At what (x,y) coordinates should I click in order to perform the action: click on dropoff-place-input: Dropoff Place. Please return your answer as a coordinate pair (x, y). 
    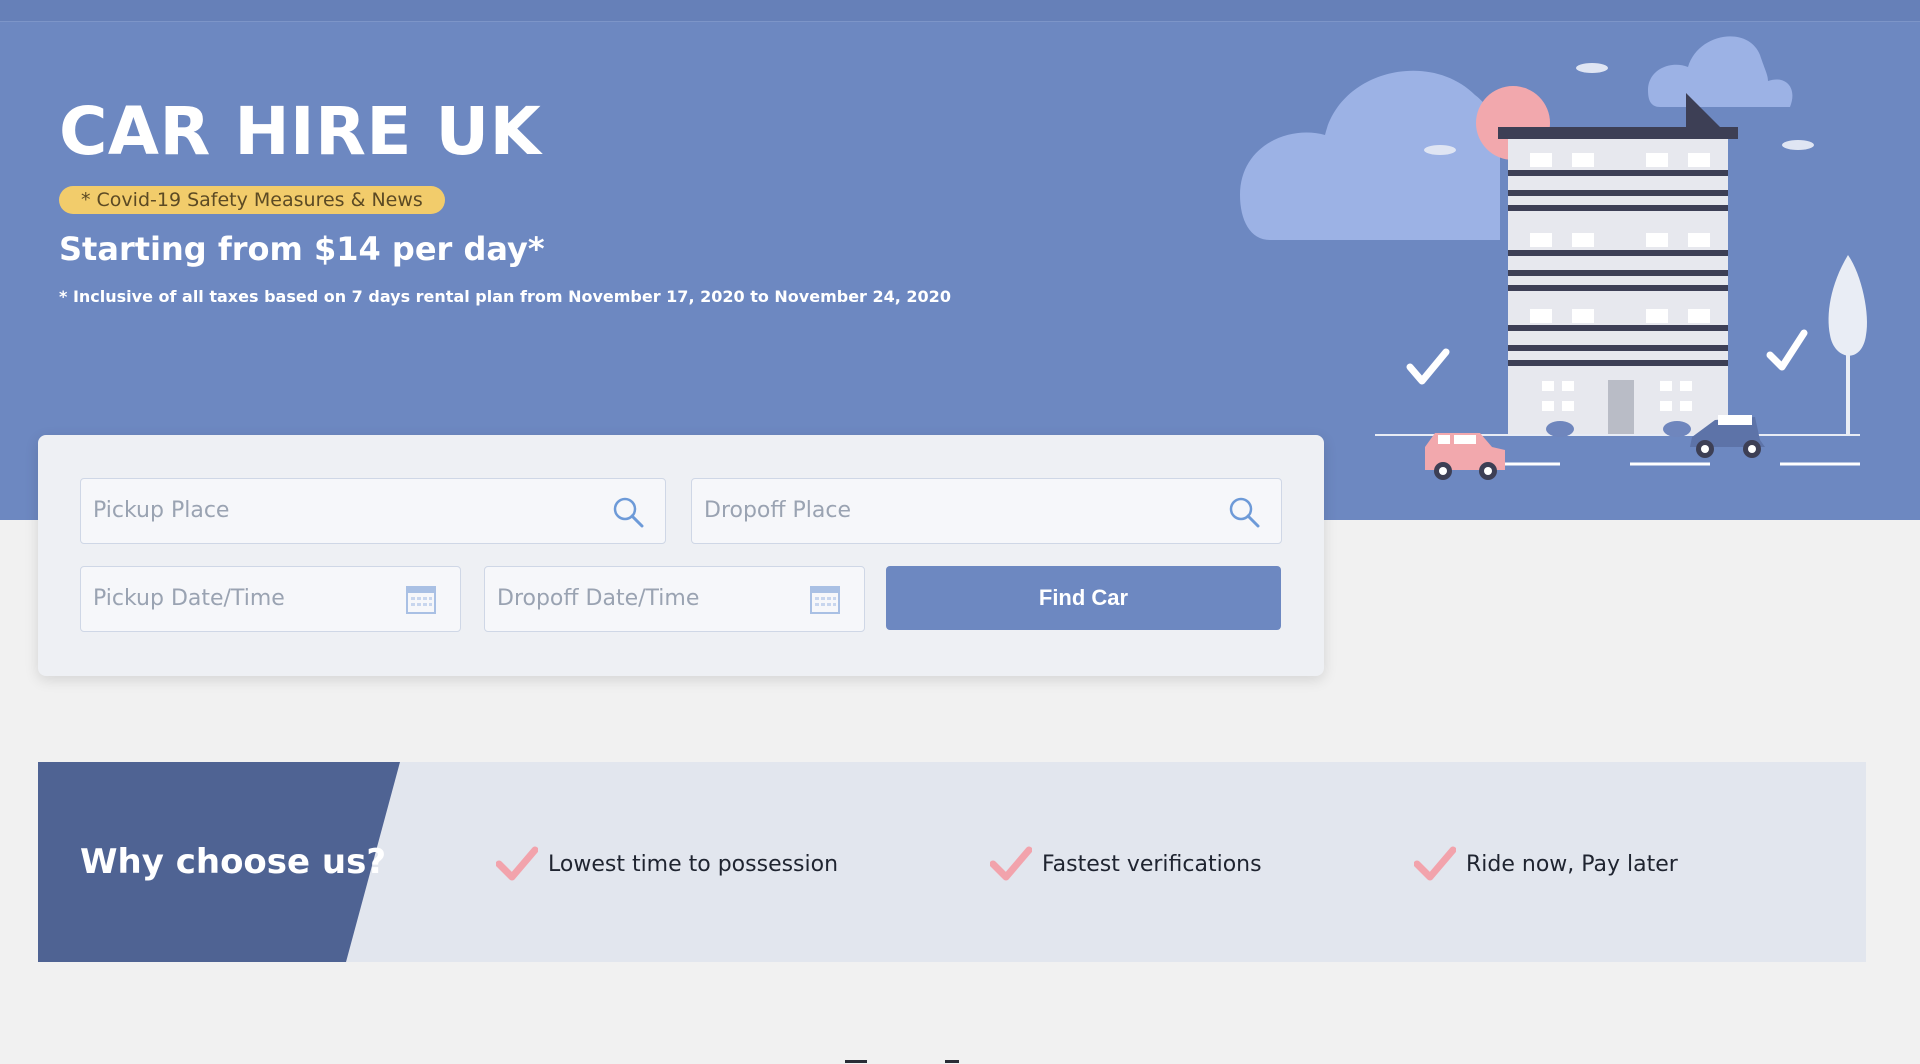
    Looking at the image, I should click on (986, 511).